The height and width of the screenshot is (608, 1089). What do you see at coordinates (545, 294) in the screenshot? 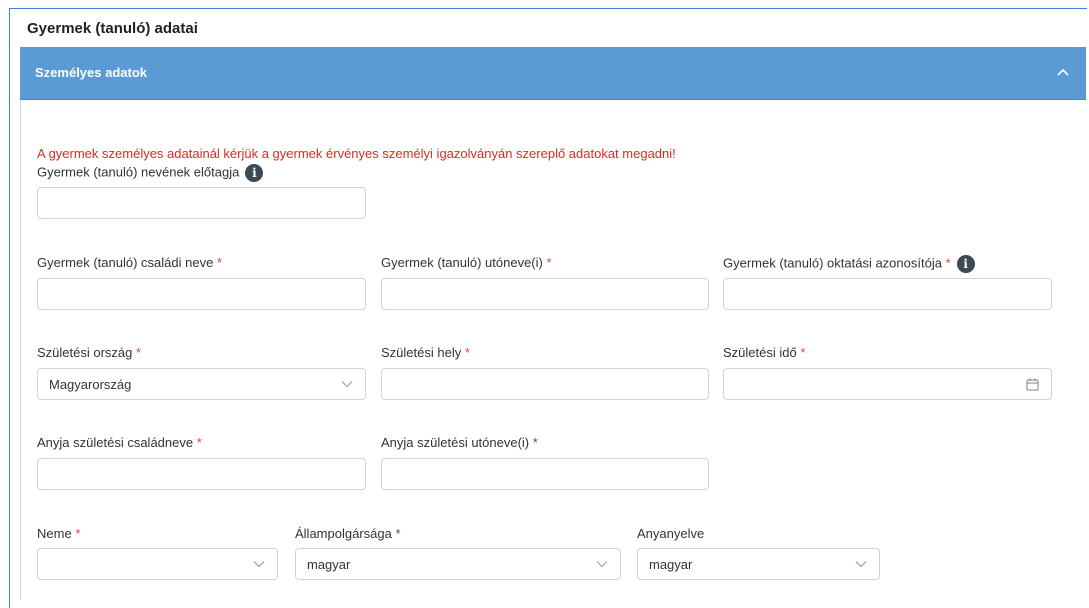
I see `given-name-input` at bounding box center [545, 294].